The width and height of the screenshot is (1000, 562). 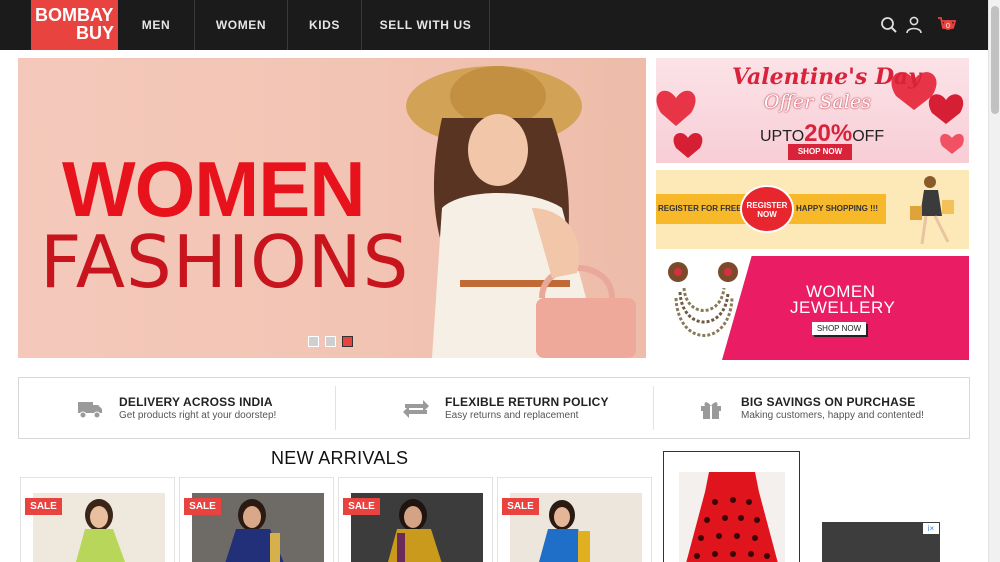 What do you see at coordinates (711, 410) in the screenshot?
I see `gift-icon` at bounding box center [711, 410].